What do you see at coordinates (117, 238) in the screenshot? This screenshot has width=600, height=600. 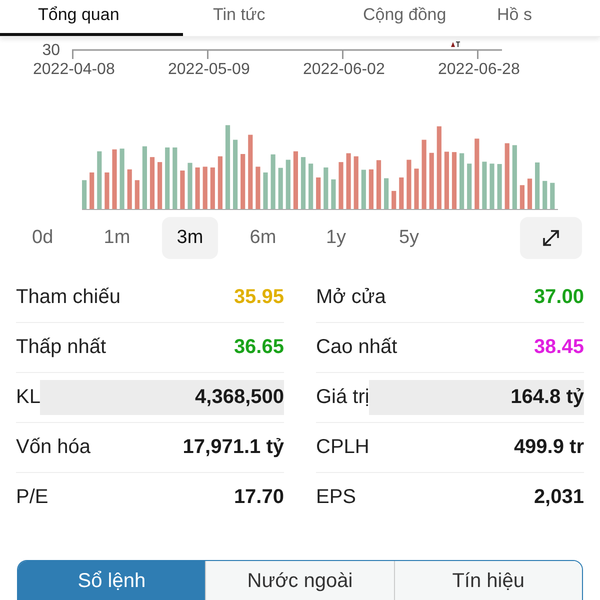 I see `period-button: 1m` at bounding box center [117, 238].